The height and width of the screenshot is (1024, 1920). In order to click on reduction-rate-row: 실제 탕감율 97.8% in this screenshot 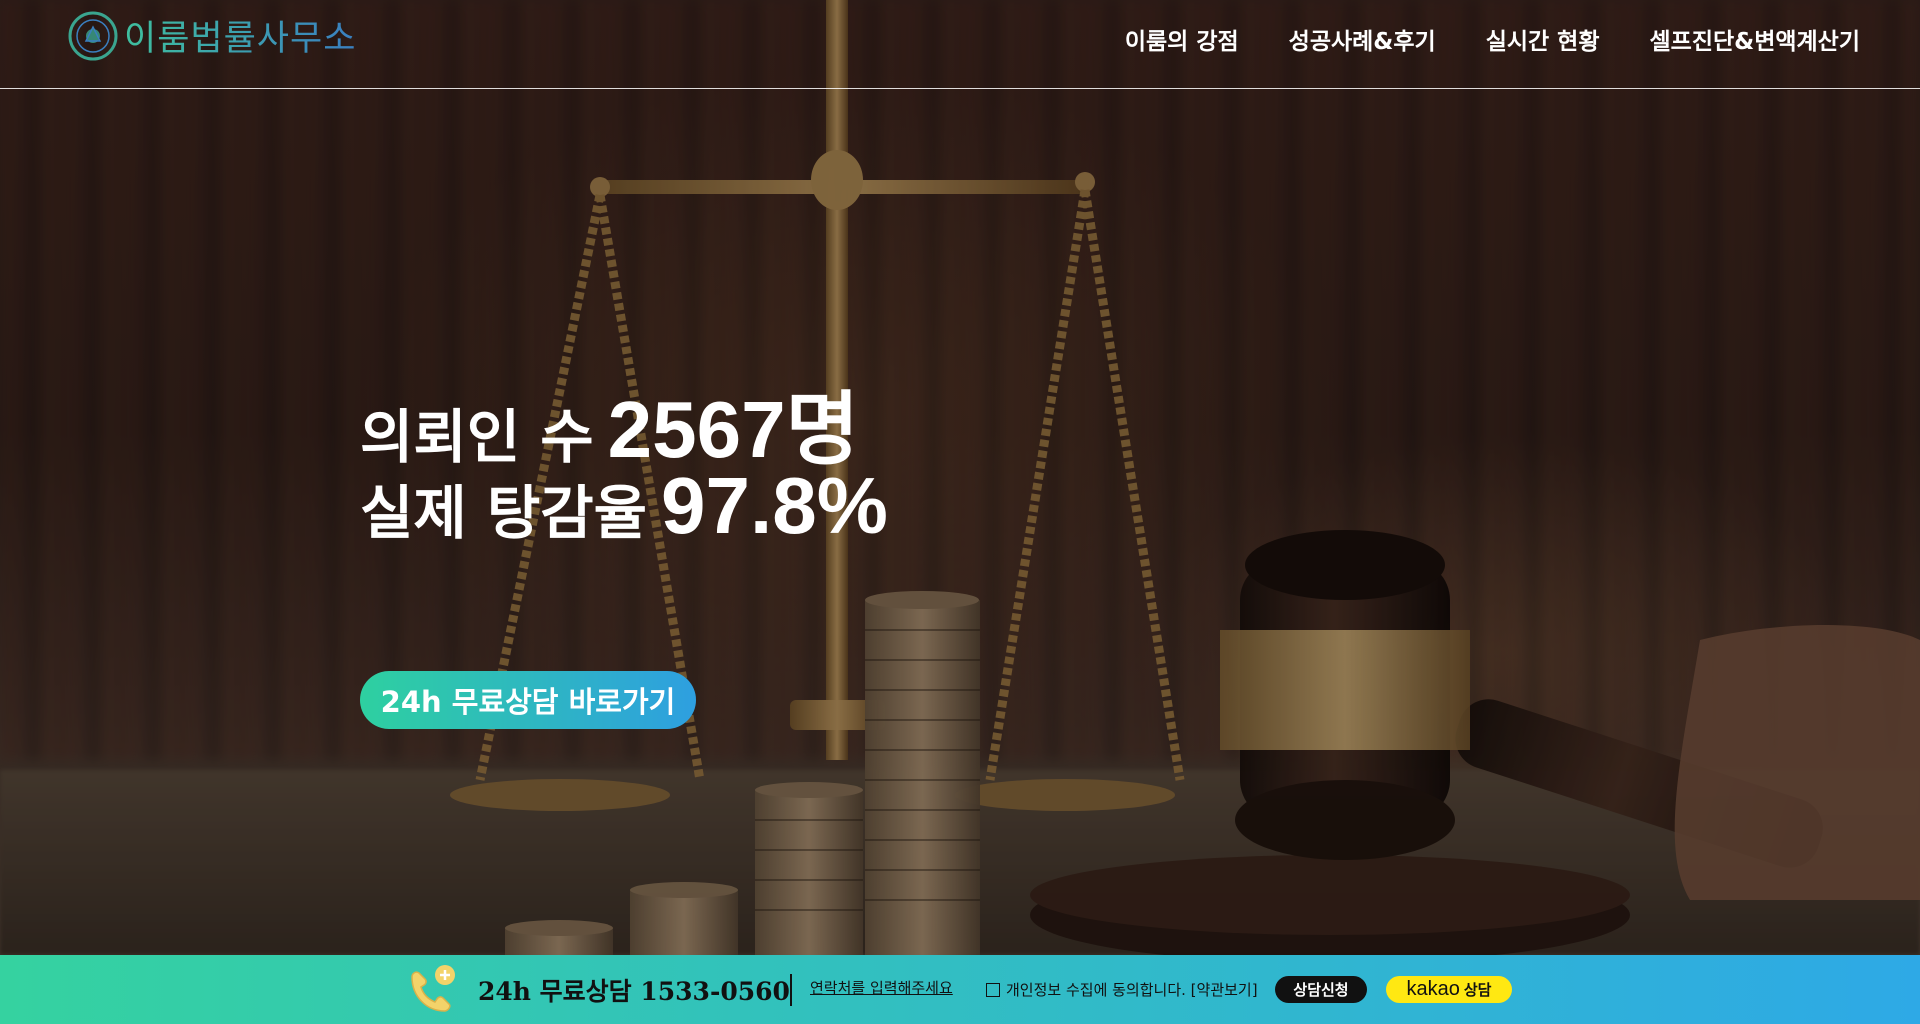, I will do `click(624, 507)`.